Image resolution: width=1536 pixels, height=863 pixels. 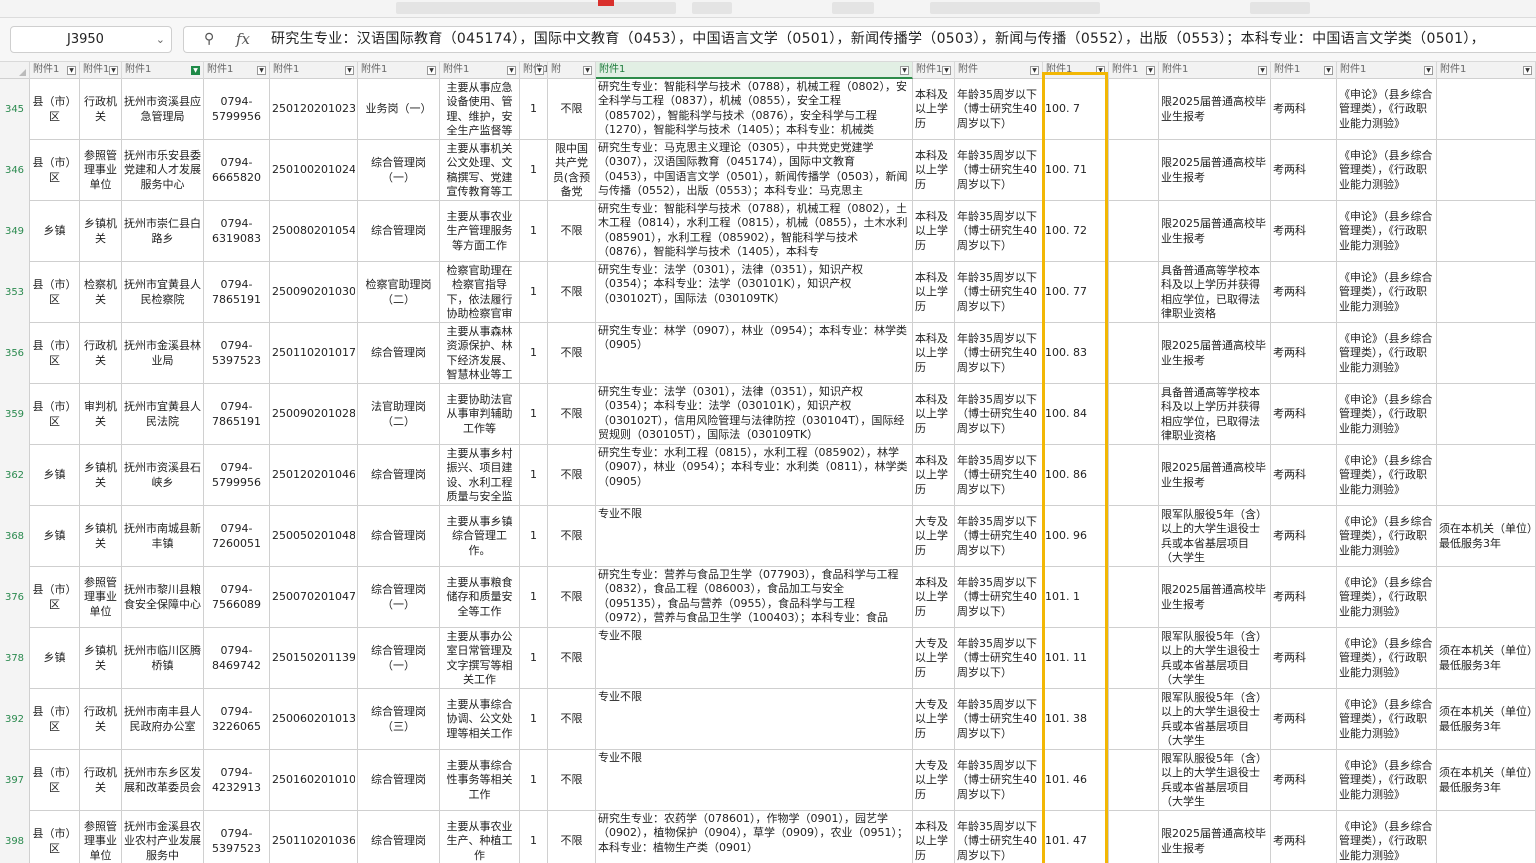 I want to click on table-cell: 抚州市临川区腾桥镇, so click(x=163, y=658).